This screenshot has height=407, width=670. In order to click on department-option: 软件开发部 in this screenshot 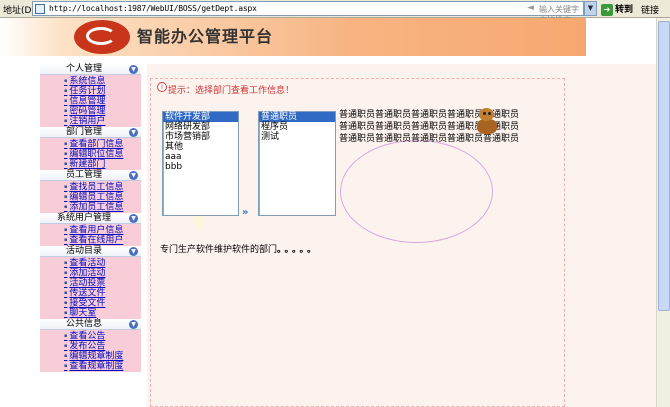, I will do `click(200, 117)`.